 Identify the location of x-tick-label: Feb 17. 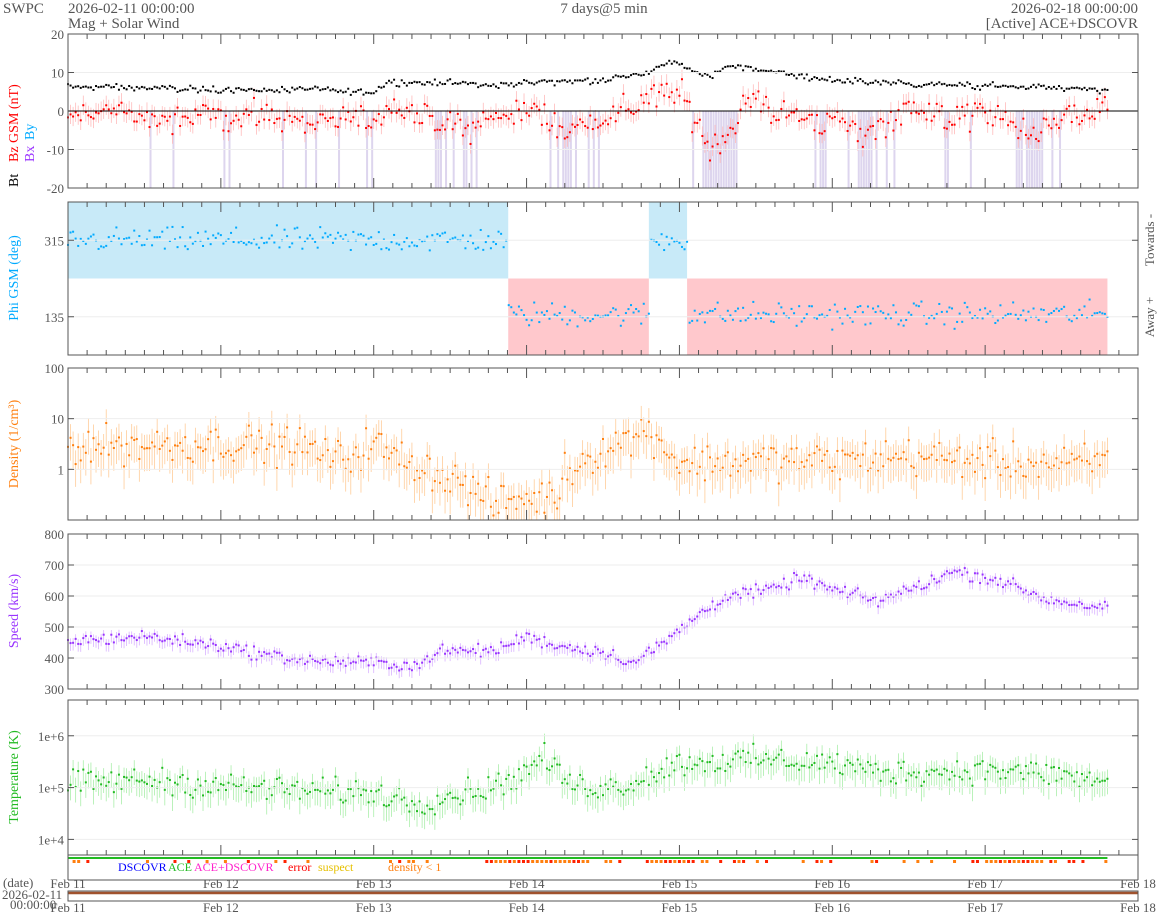
(985, 883).